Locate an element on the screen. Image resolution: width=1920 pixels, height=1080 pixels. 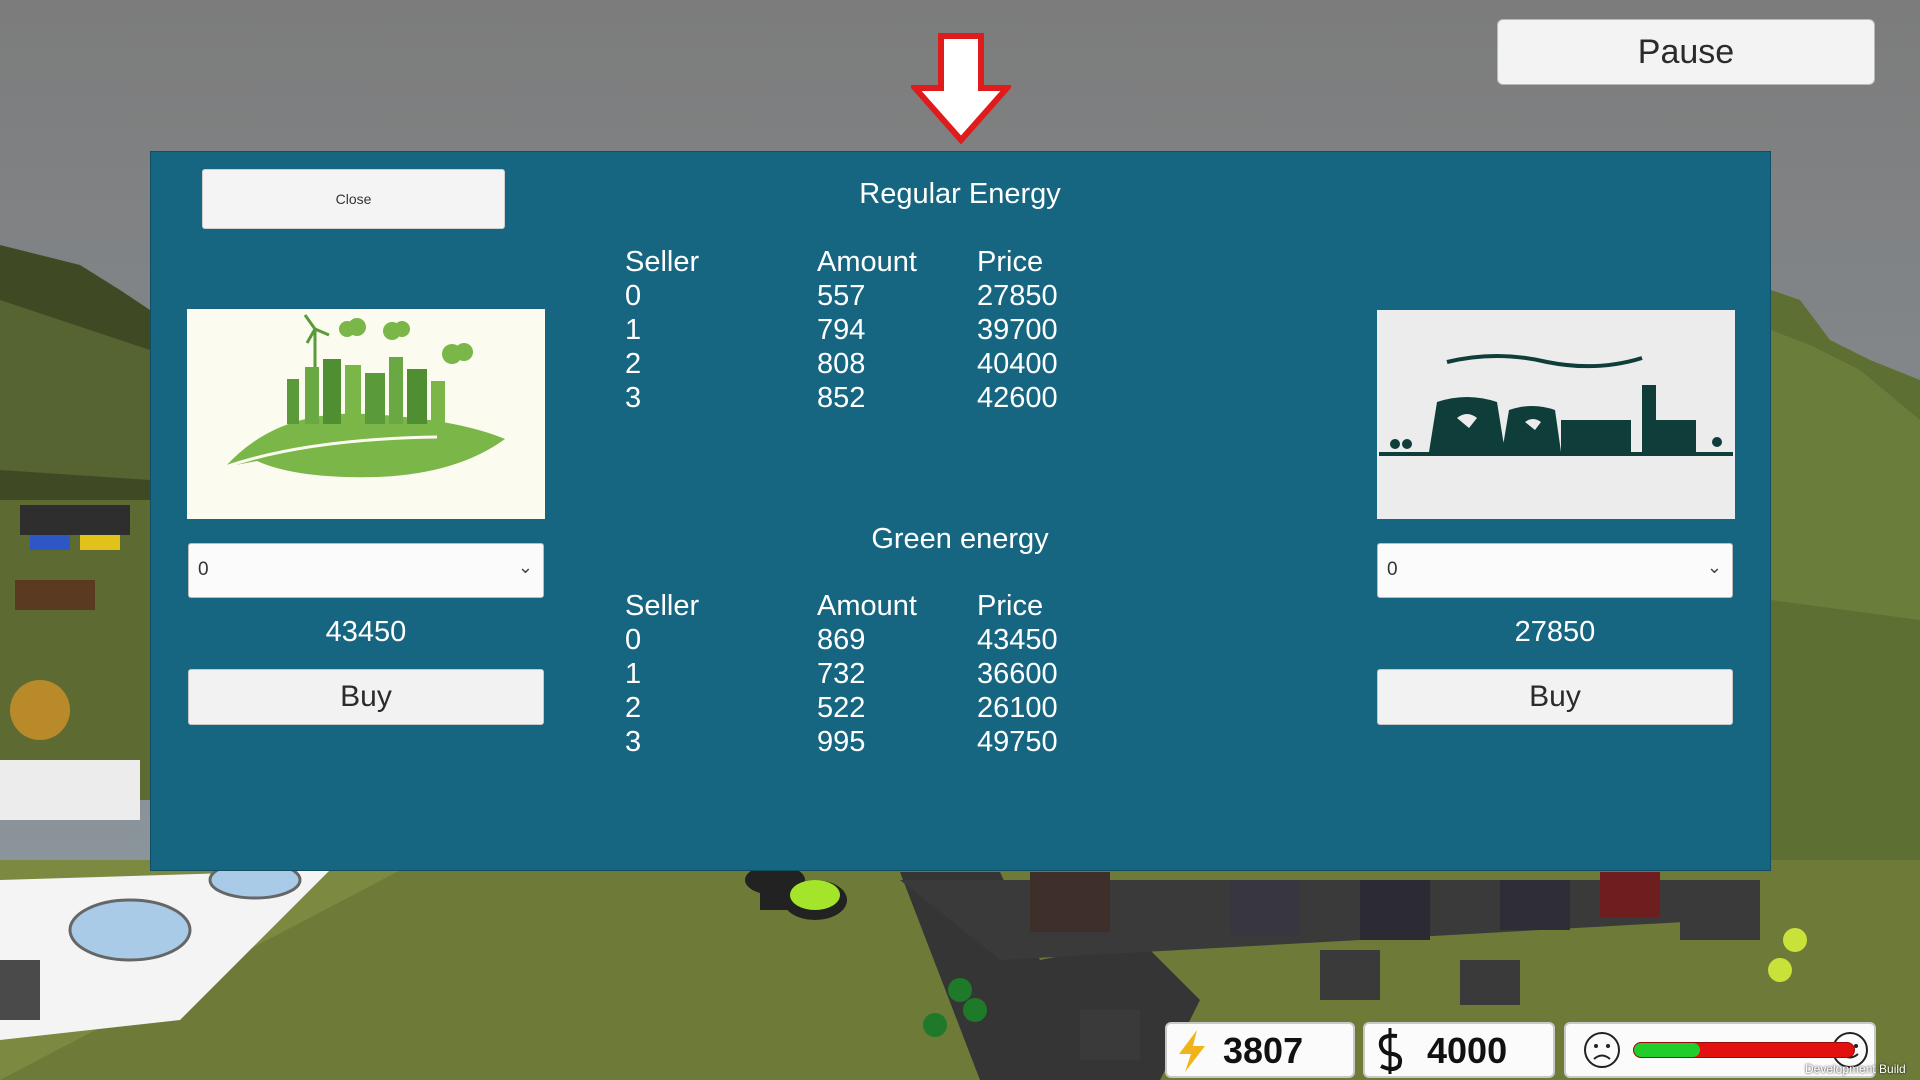
amount-cell: 808 is located at coordinates (841, 364).